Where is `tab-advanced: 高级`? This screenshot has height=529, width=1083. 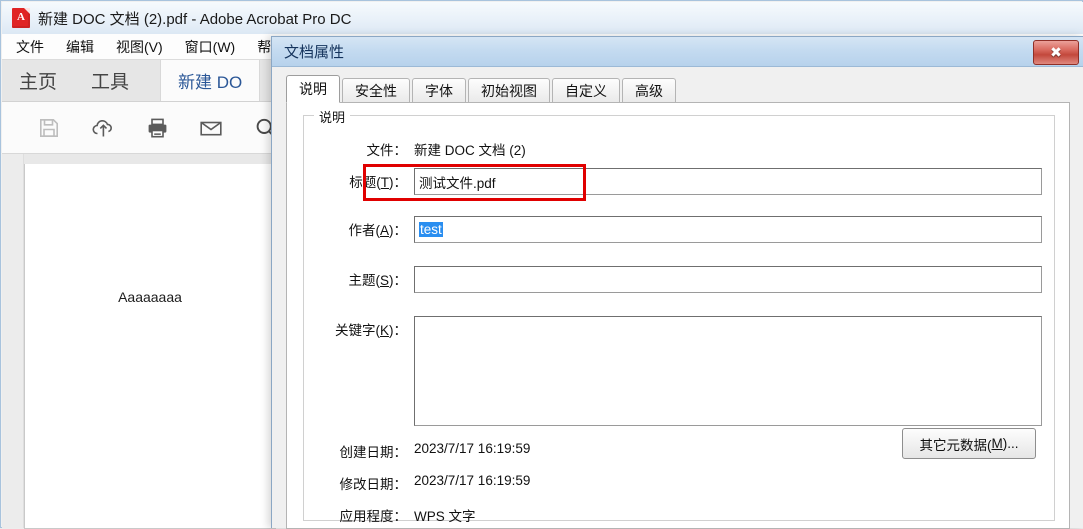 tab-advanced: 高级 is located at coordinates (649, 90).